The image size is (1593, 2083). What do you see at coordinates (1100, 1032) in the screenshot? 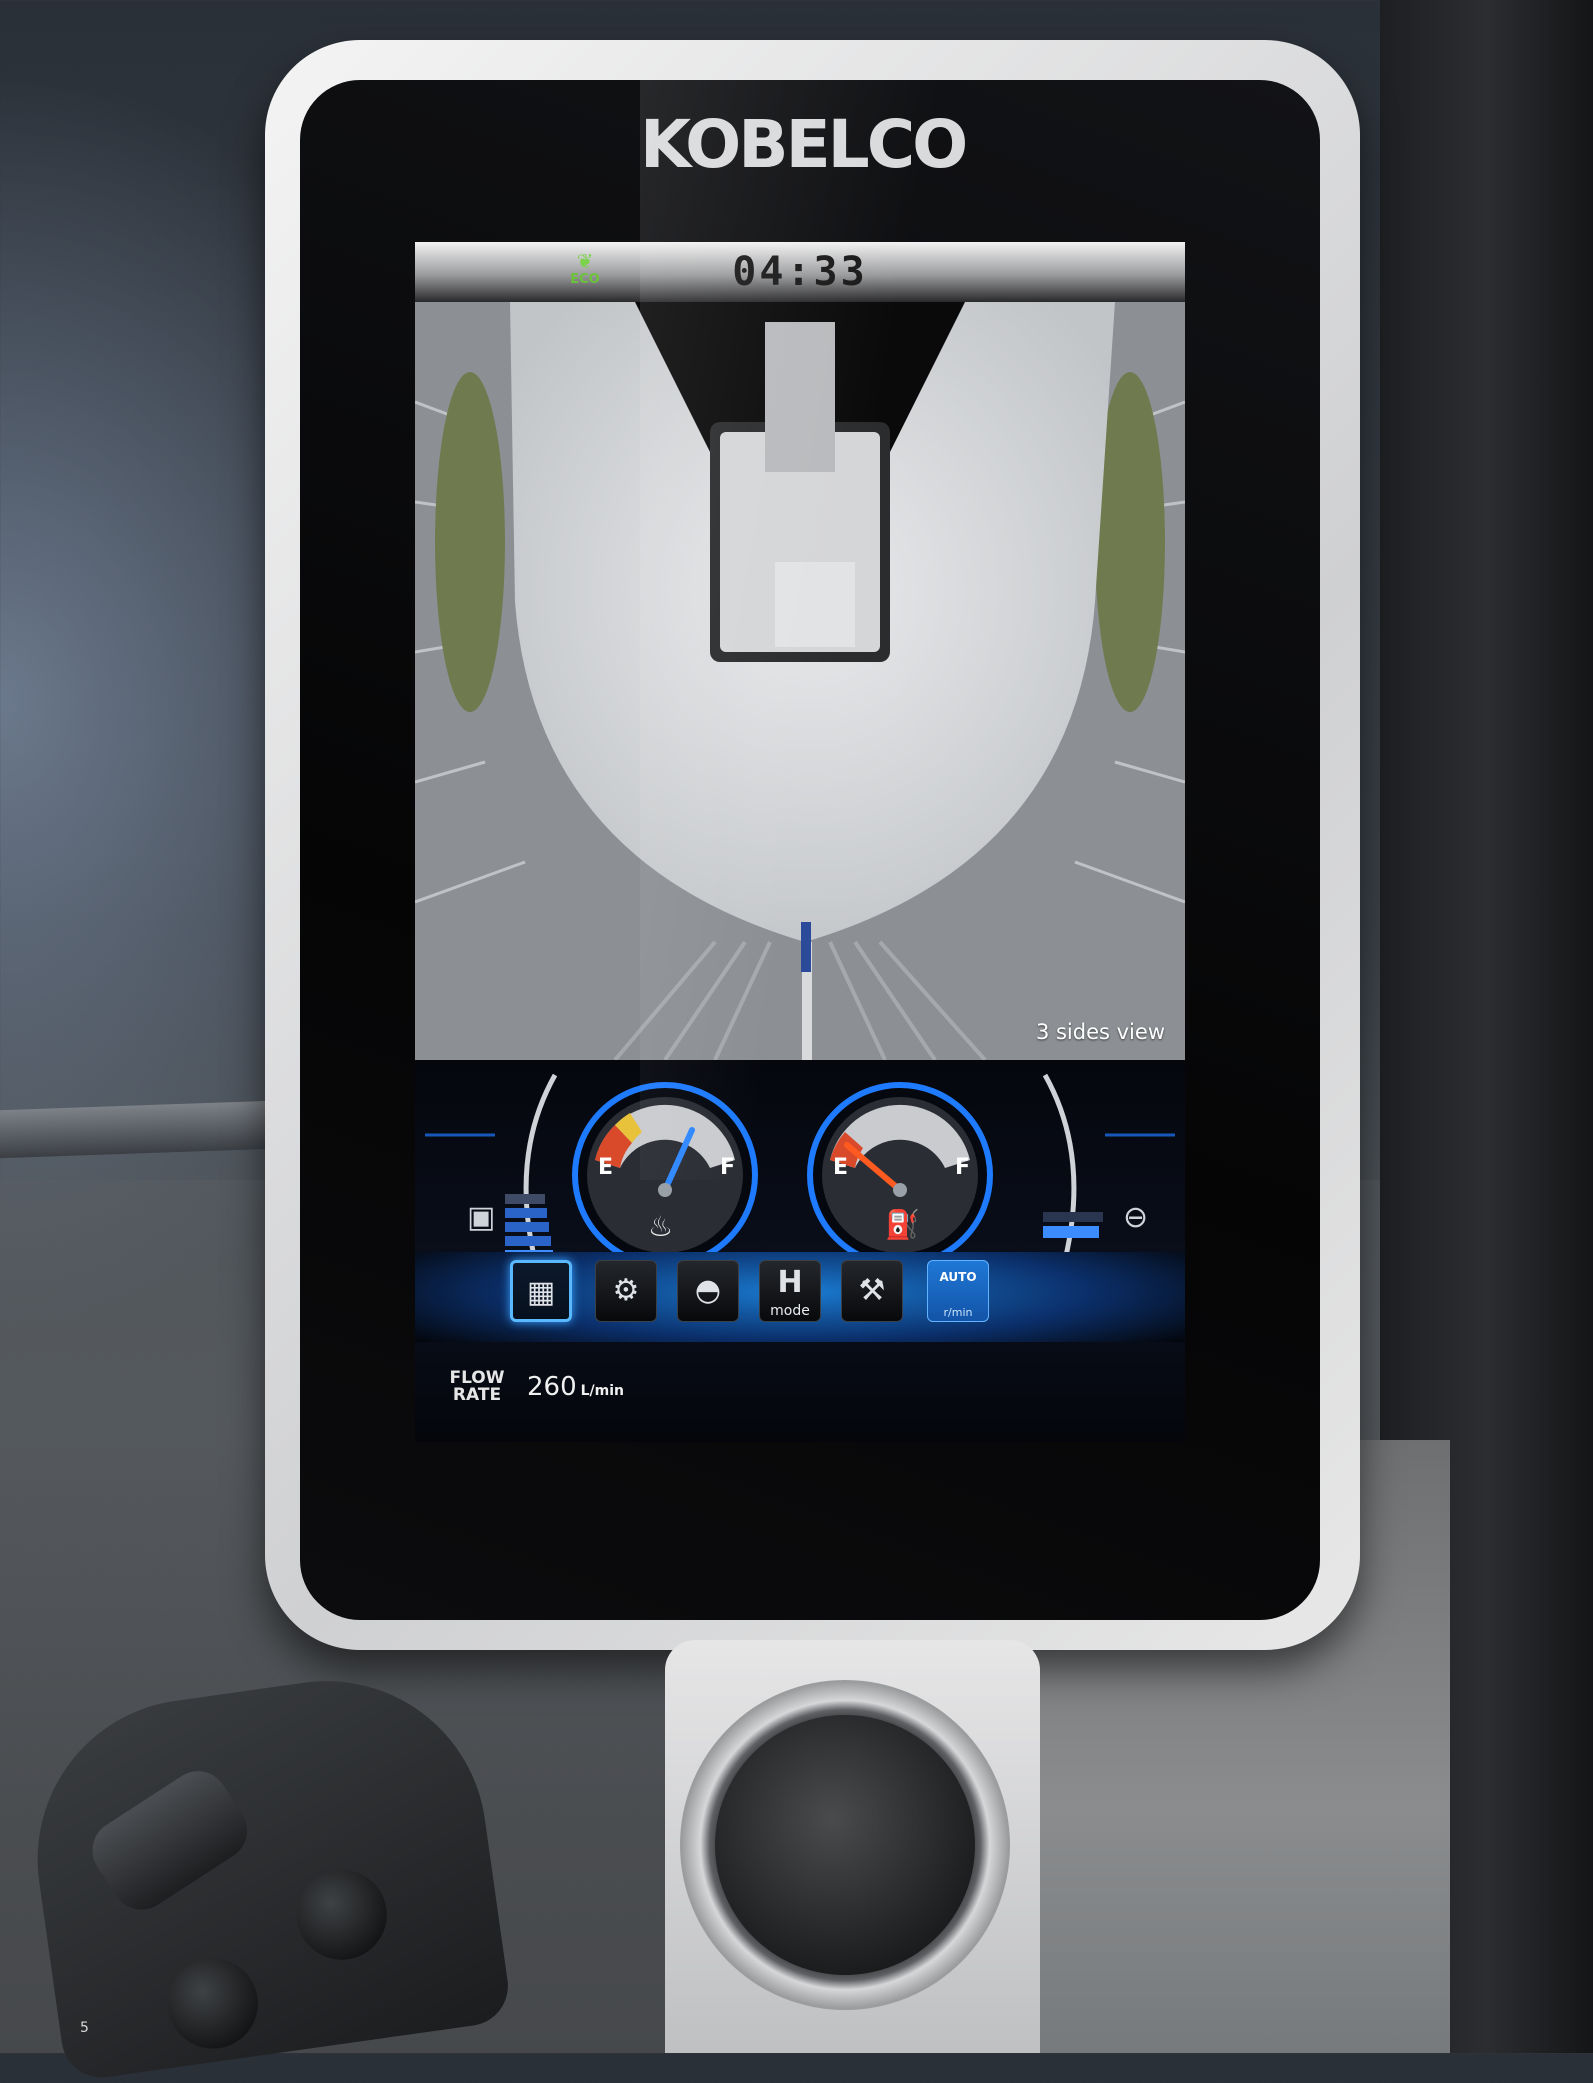
I see `camera-view-label: 3 sides view` at bounding box center [1100, 1032].